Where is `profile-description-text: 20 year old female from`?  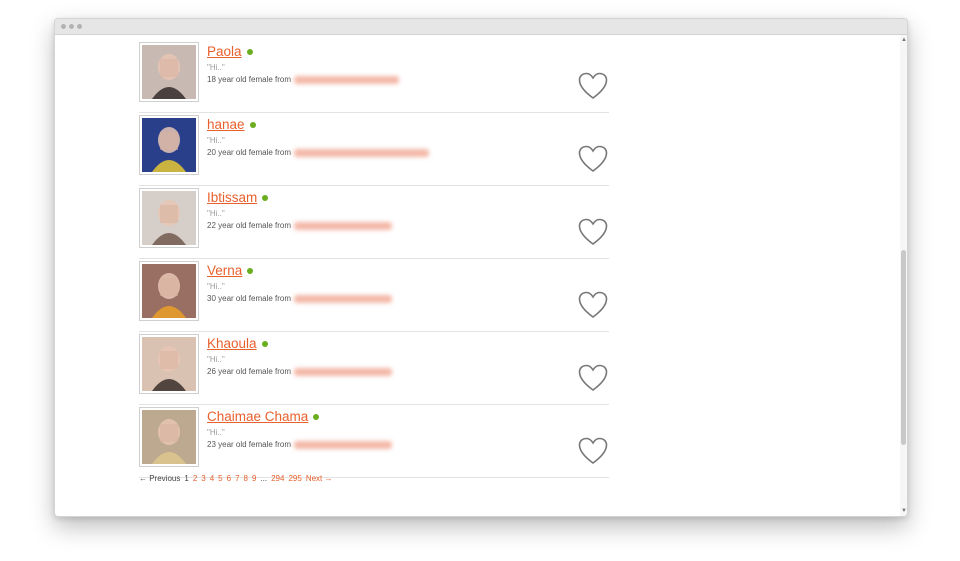
profile-description-text: 20 year old female from is located at coordinates (249, 152).